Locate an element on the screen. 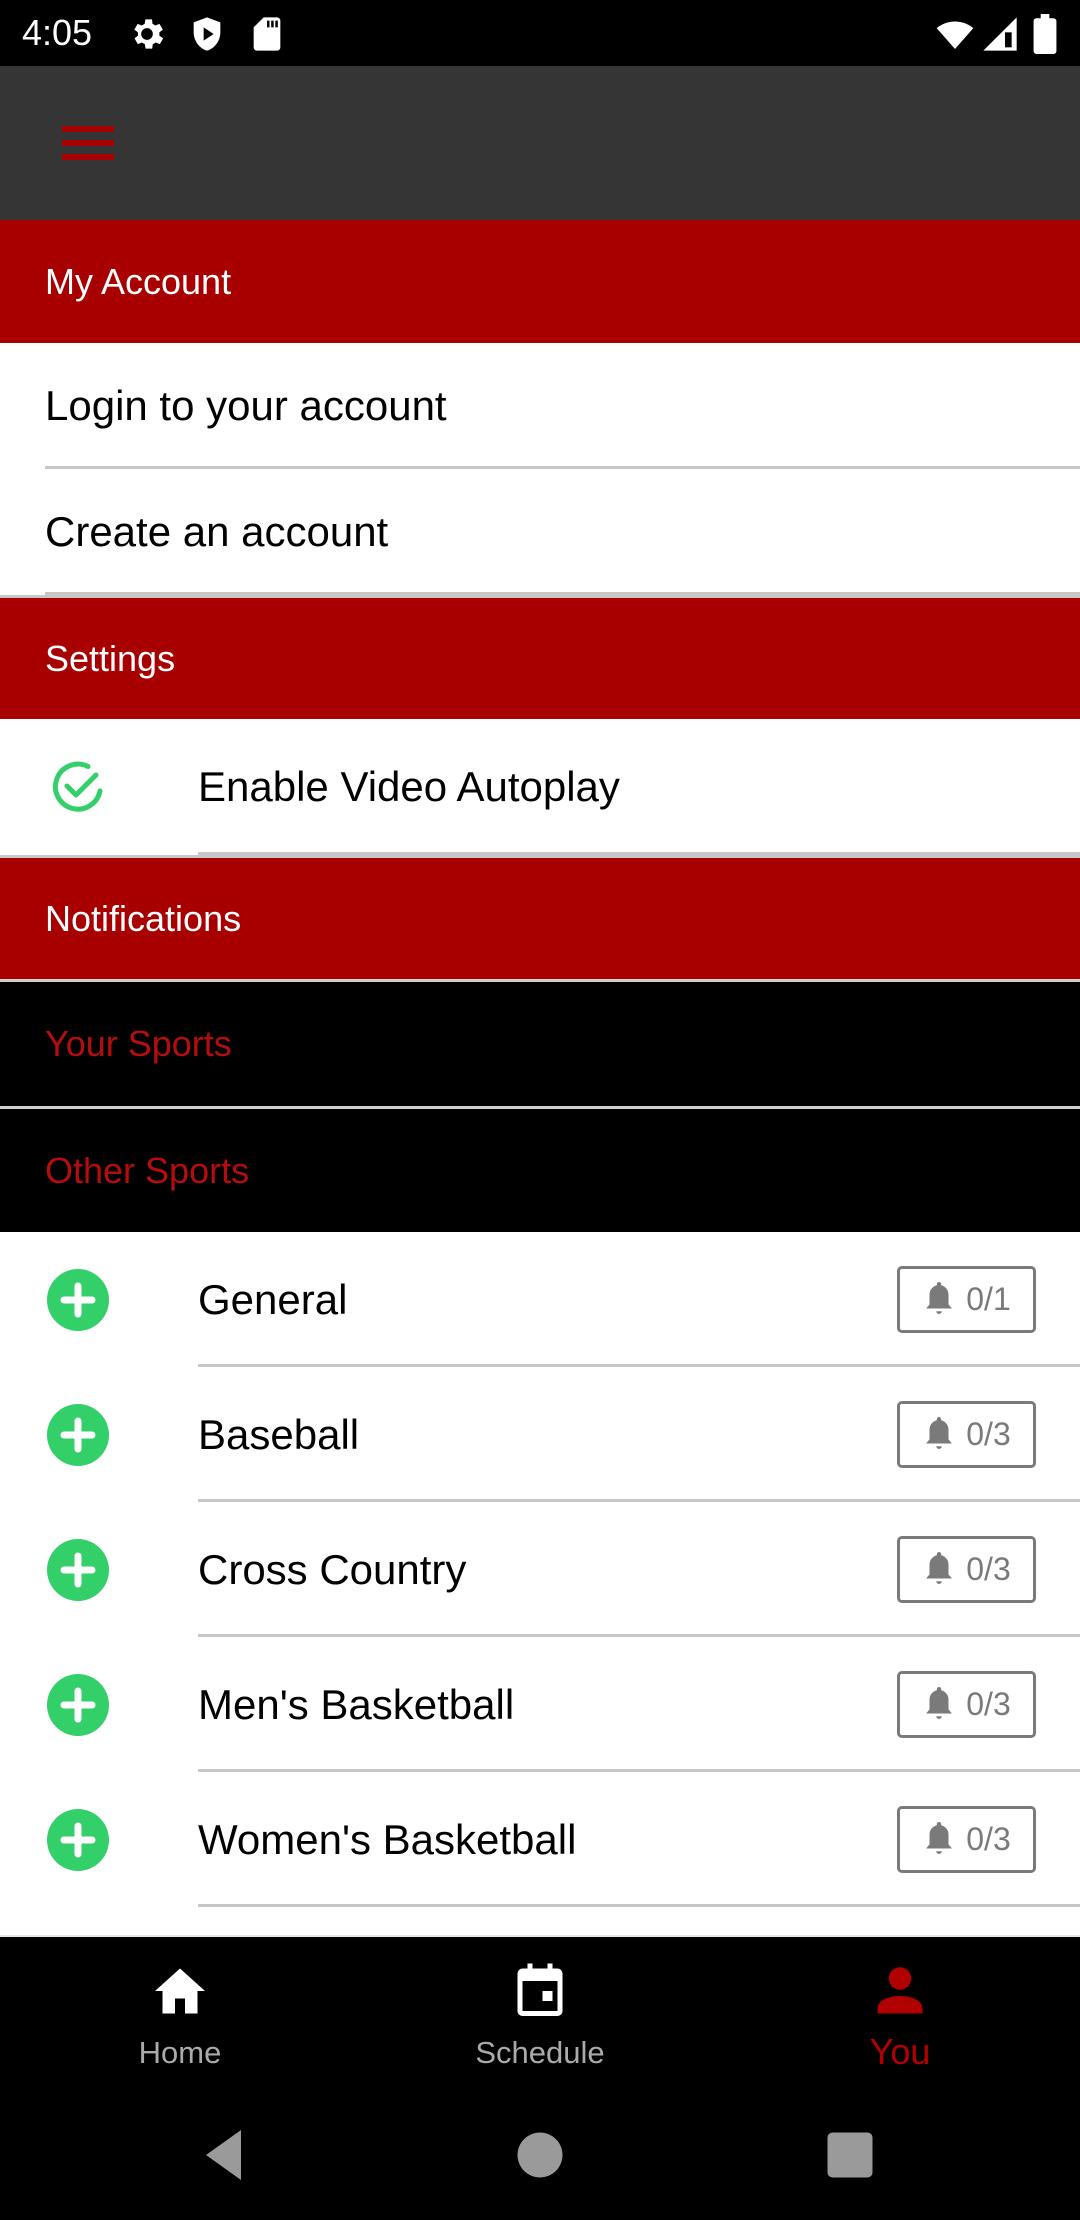 The width and height of the screenshot is (1080, 2220). hamburger-menu-icon is located at coordinates (88, 146).